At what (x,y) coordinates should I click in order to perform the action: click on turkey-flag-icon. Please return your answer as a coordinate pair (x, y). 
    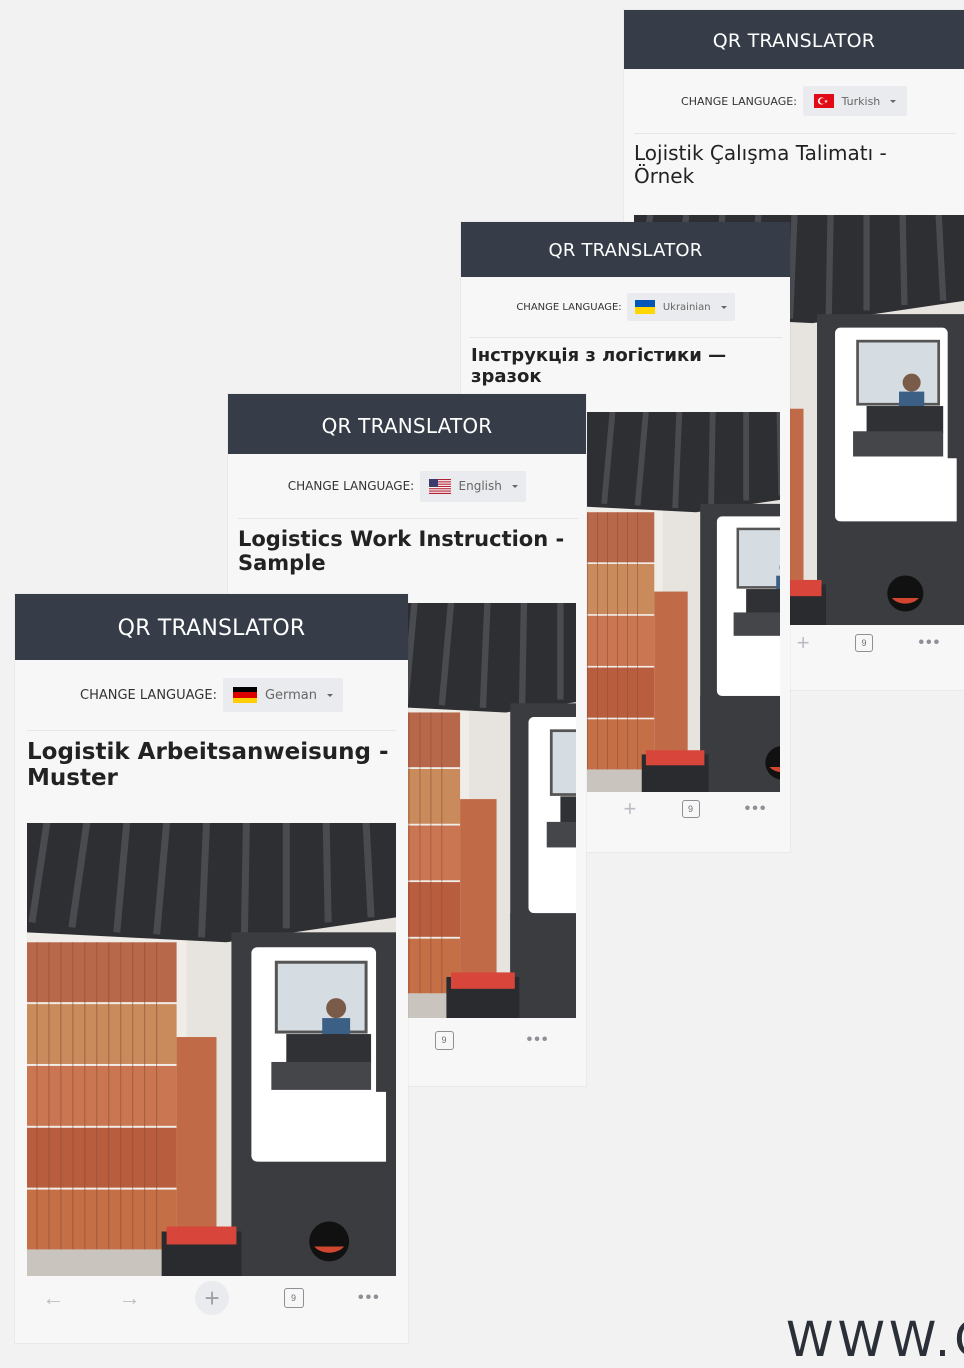
    Looking at the image, I should click on (823, 101).